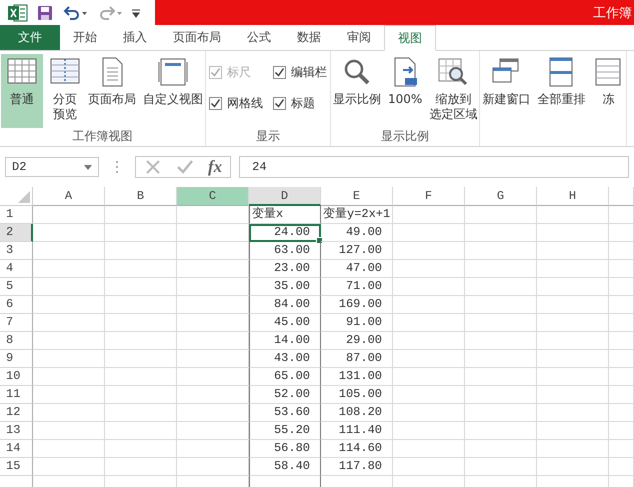  What do you see at coordinates (112, 91) in the screenshot?
I see `view-button: 页面布局` at bounding box center [112, 91].